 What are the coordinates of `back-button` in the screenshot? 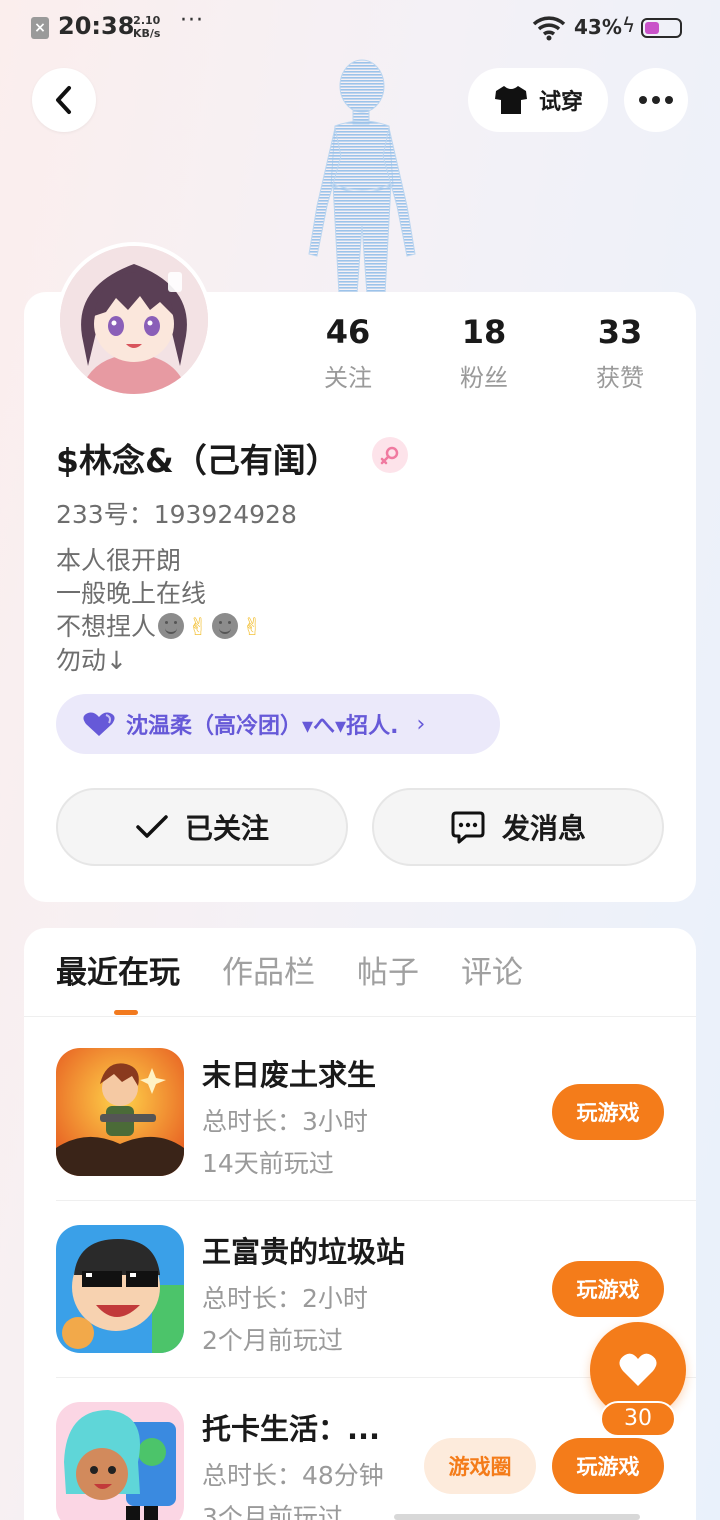 It's located at (64, 100).